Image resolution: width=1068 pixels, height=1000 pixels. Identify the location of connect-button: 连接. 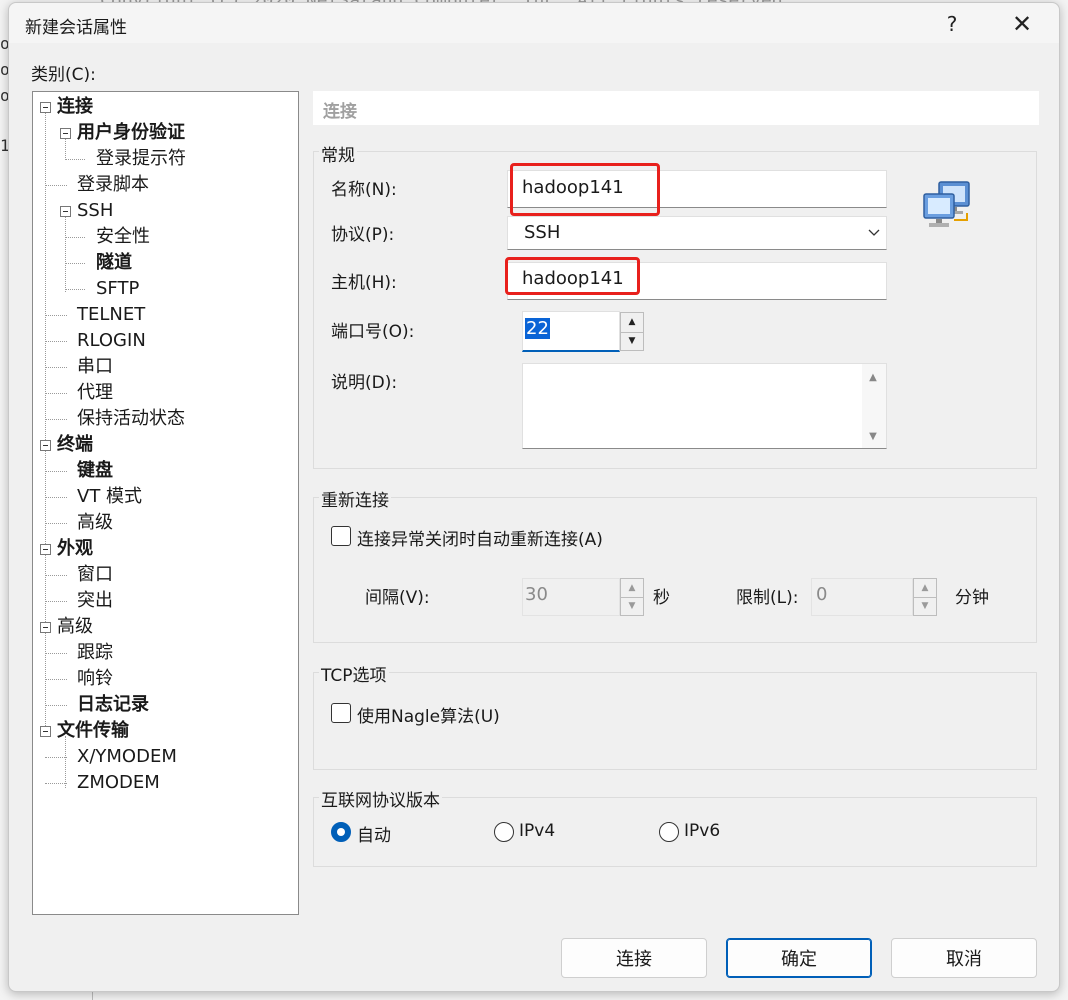
(634, 958).